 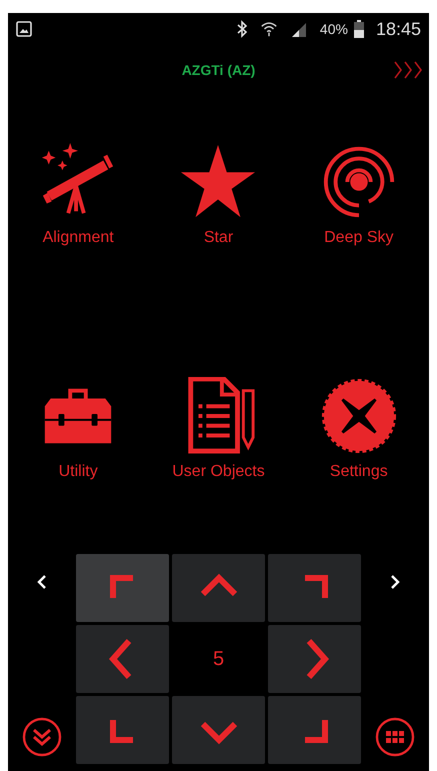 I want to click on keypad-button-icon, so click(x=395, y=737).